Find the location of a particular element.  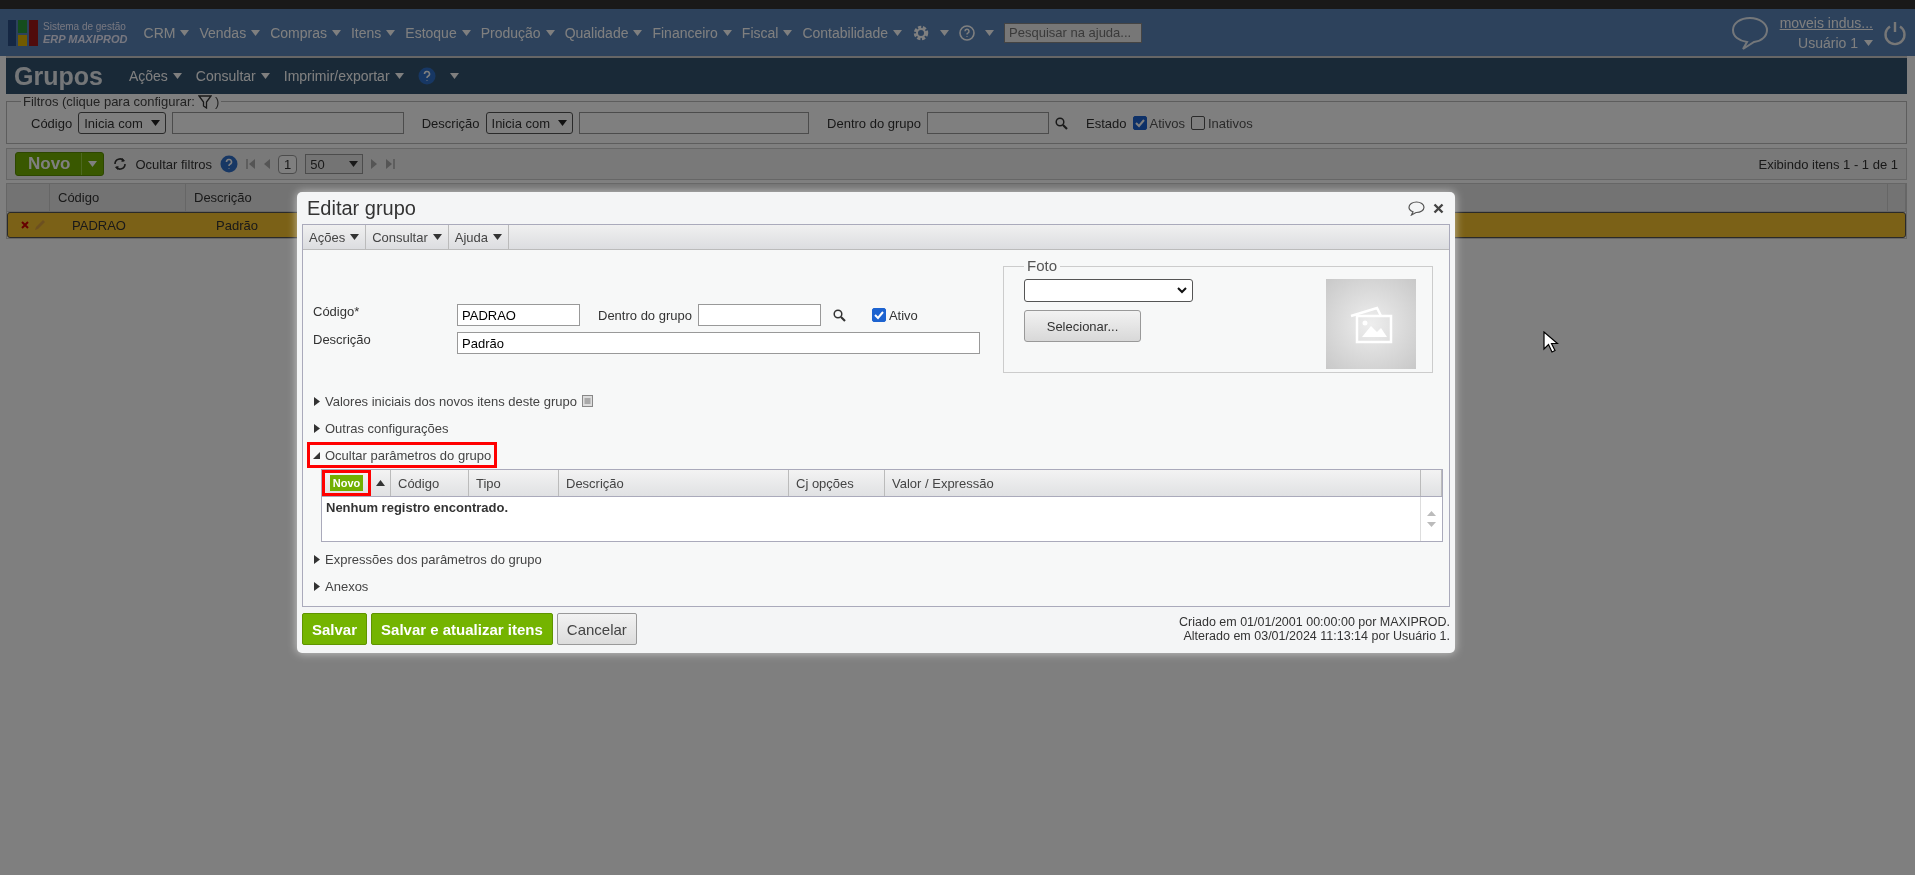

nav-menu: Qualidade is located at coordinates (603, 32).